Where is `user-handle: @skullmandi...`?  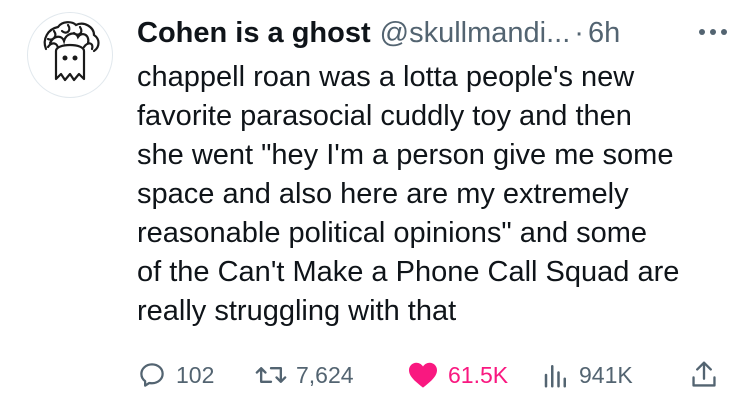 user-handle: @skullmandi... is located at coordinates (475, 33).